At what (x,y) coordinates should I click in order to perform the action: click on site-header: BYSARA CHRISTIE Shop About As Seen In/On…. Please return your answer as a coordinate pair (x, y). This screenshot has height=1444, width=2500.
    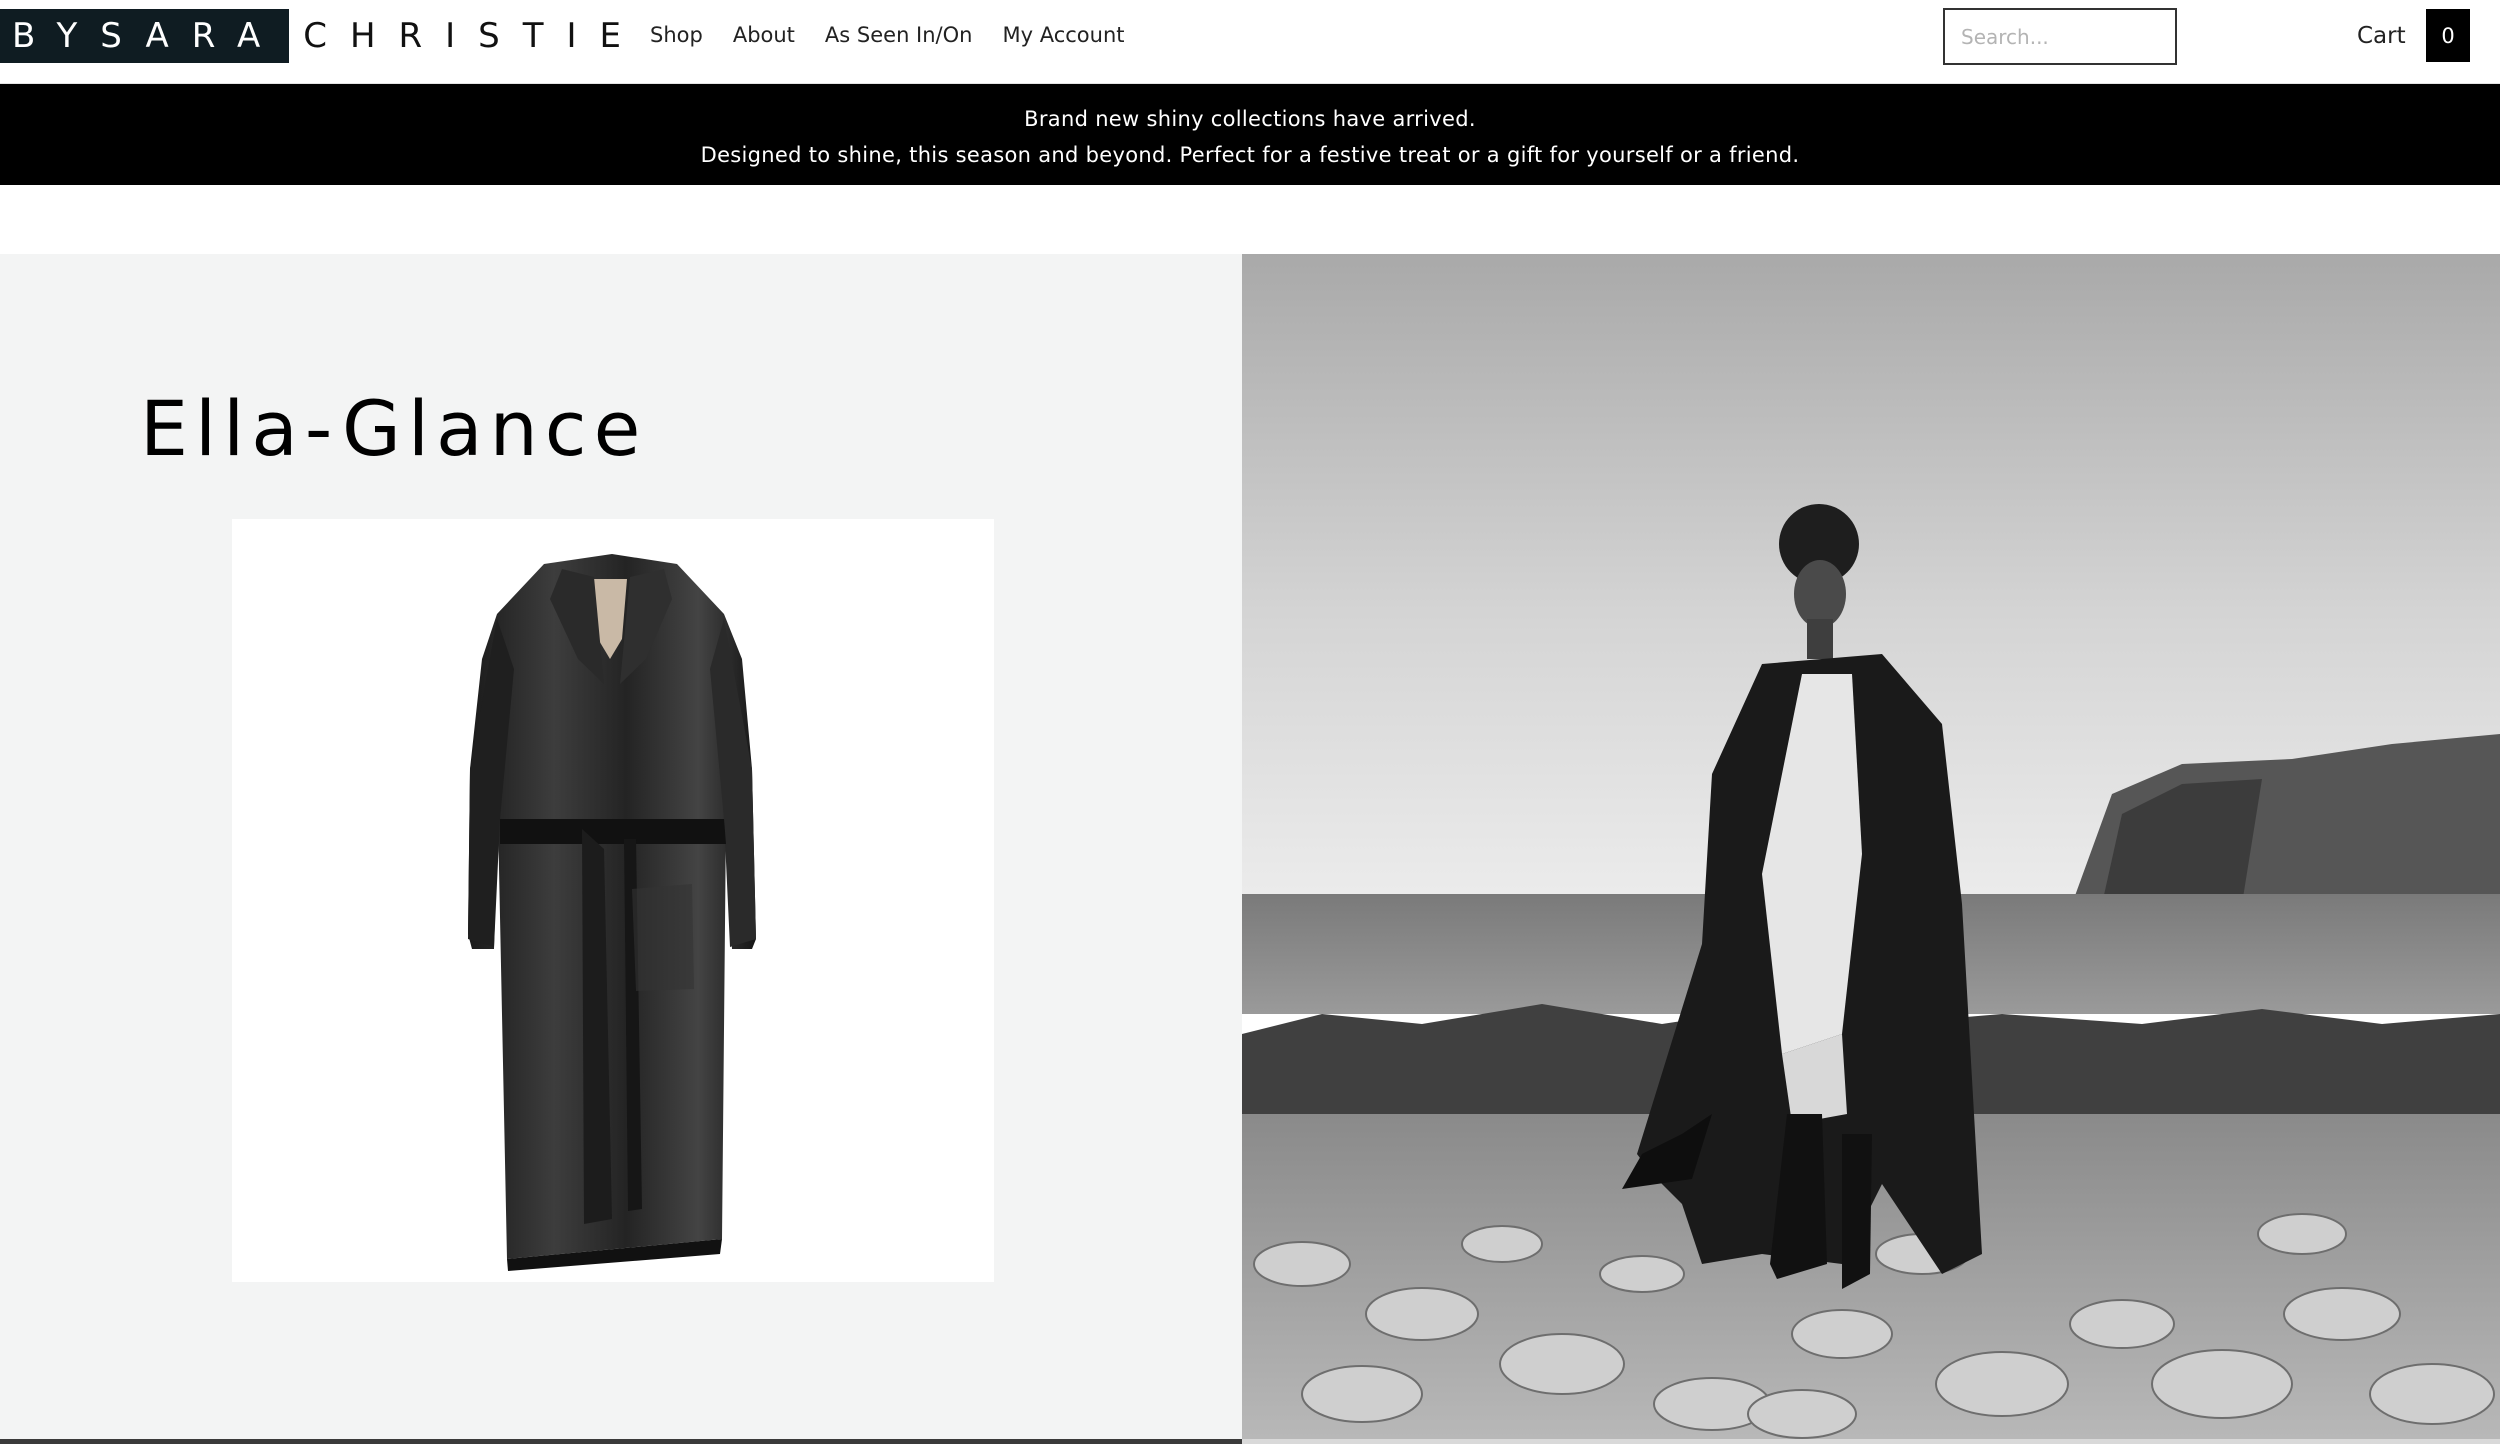
    Looking at the image, I should click on (1250, 42).